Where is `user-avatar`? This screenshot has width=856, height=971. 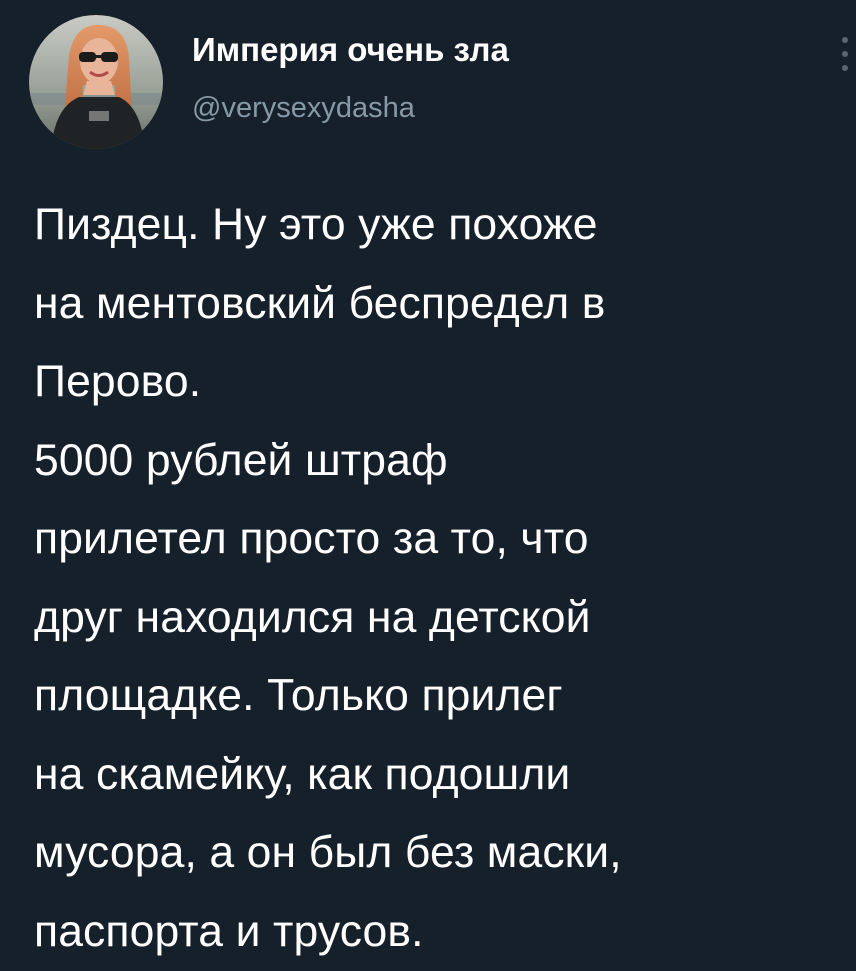 user-avatar is located at coordinates (96, 82).